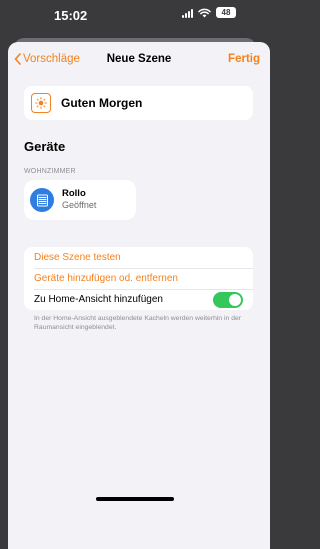  What do you see at coordinates (98, 299) in the screenshot?
I see `add-to-home-label: Zu Home-Ansicht hinzufügen` at bounding box center [98, 299].